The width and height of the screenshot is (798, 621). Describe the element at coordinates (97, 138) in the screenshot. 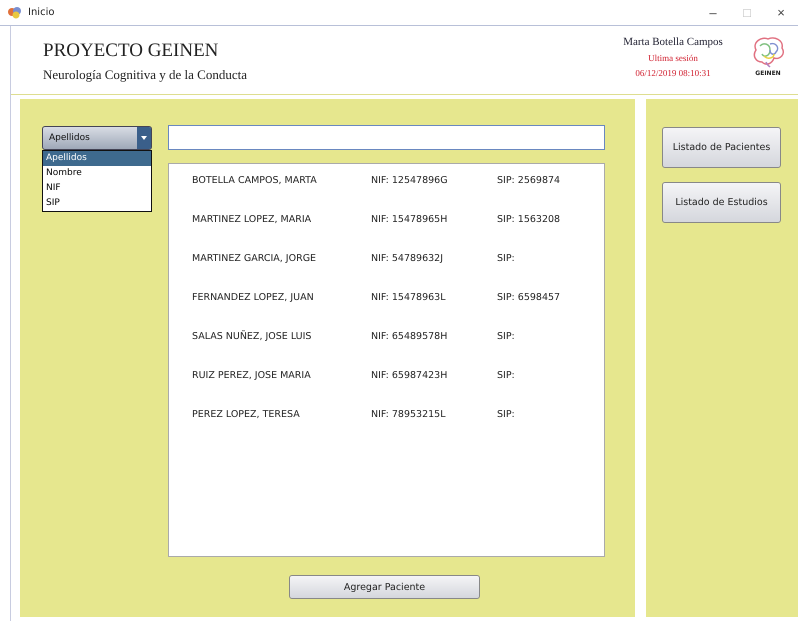

I see `filter-dropdown: Apellidos` at that location.